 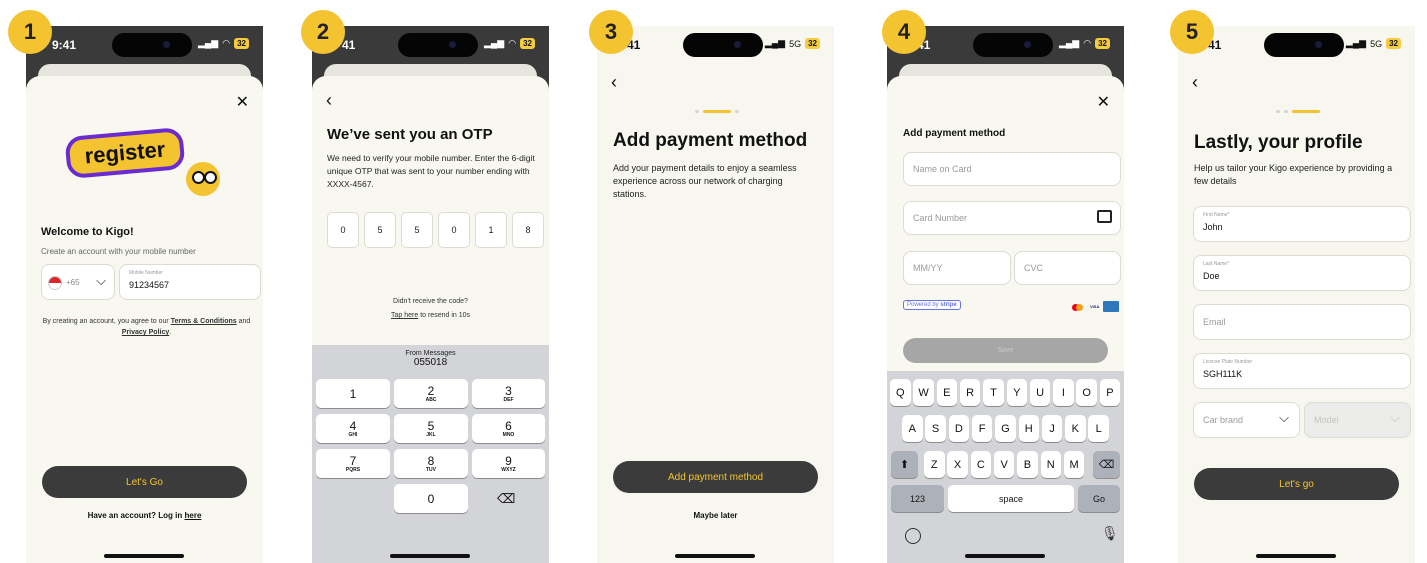 I want to click on otp-digit-6: 8, so click(x=528, y=230).